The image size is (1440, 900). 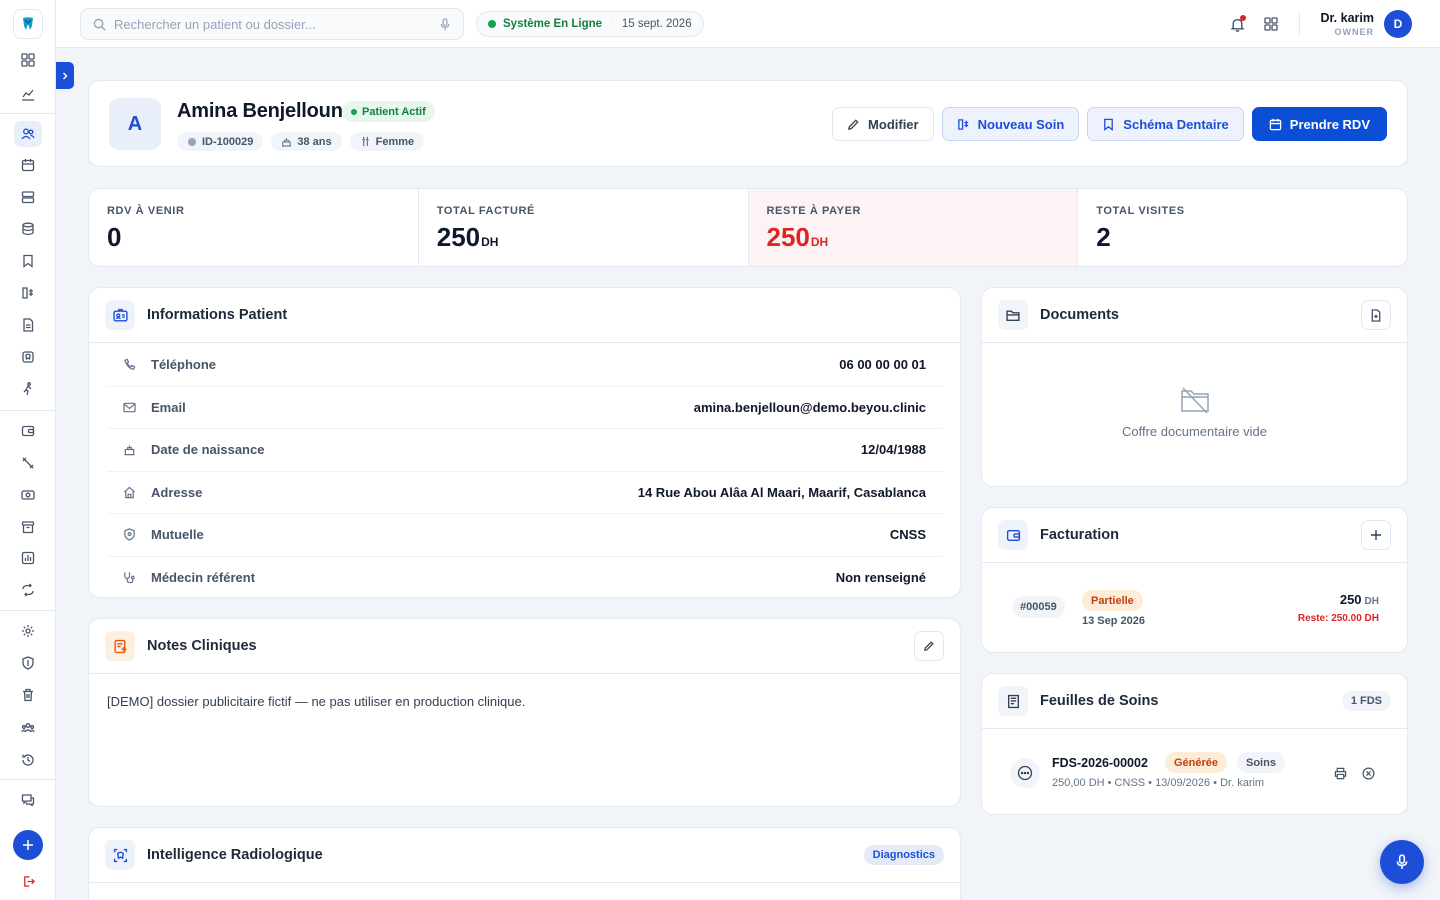 I want to click on info-row-birthdate: Date de naissance 12/04/1988, so click(x=524, y=450).